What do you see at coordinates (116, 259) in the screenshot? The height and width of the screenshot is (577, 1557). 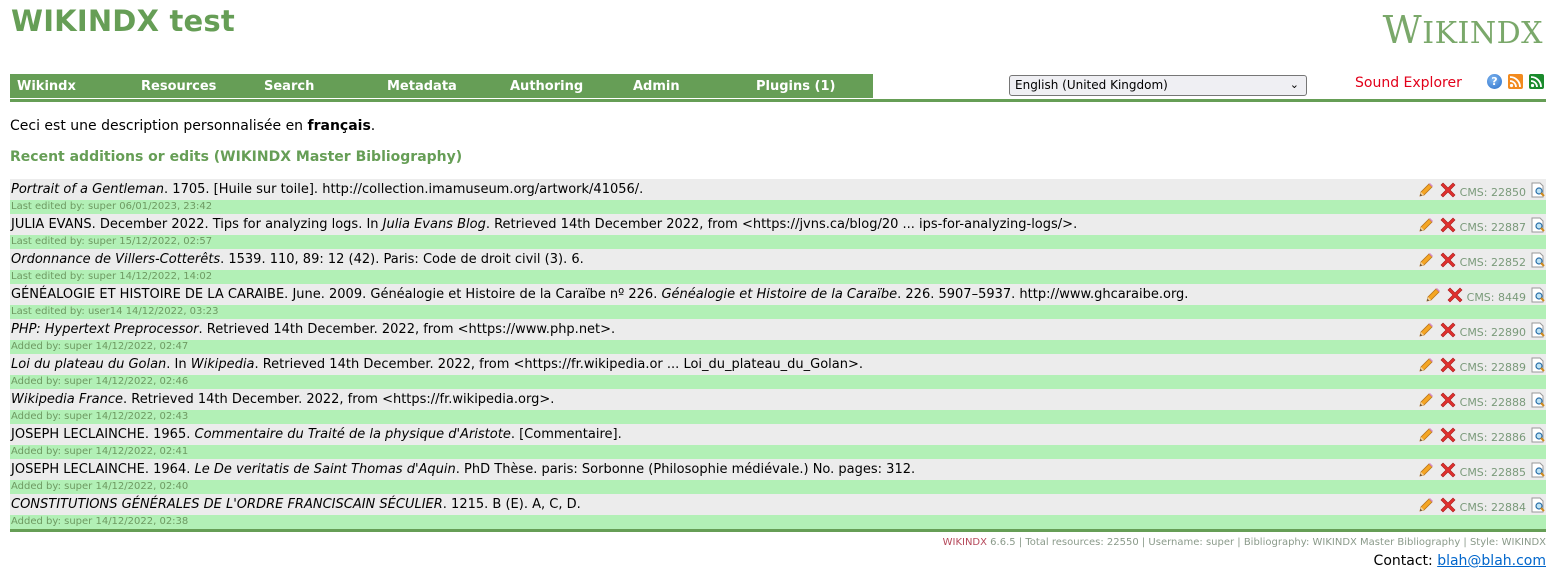 I see `citation-title: Ordonnance de Villers-Cotterêts` at bounding box center [116, 259].